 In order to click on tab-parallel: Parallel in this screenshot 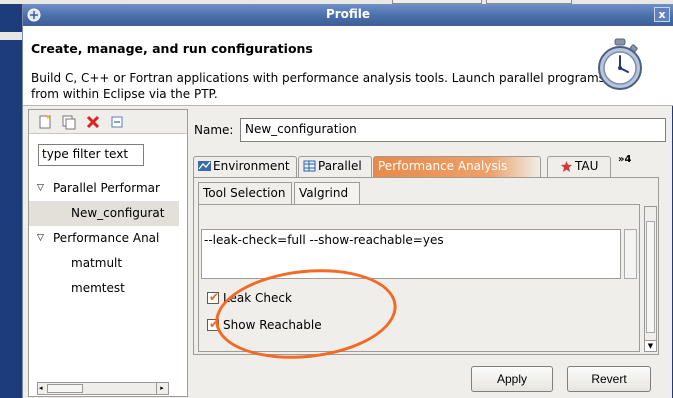, I will do `click(335, 166)`.